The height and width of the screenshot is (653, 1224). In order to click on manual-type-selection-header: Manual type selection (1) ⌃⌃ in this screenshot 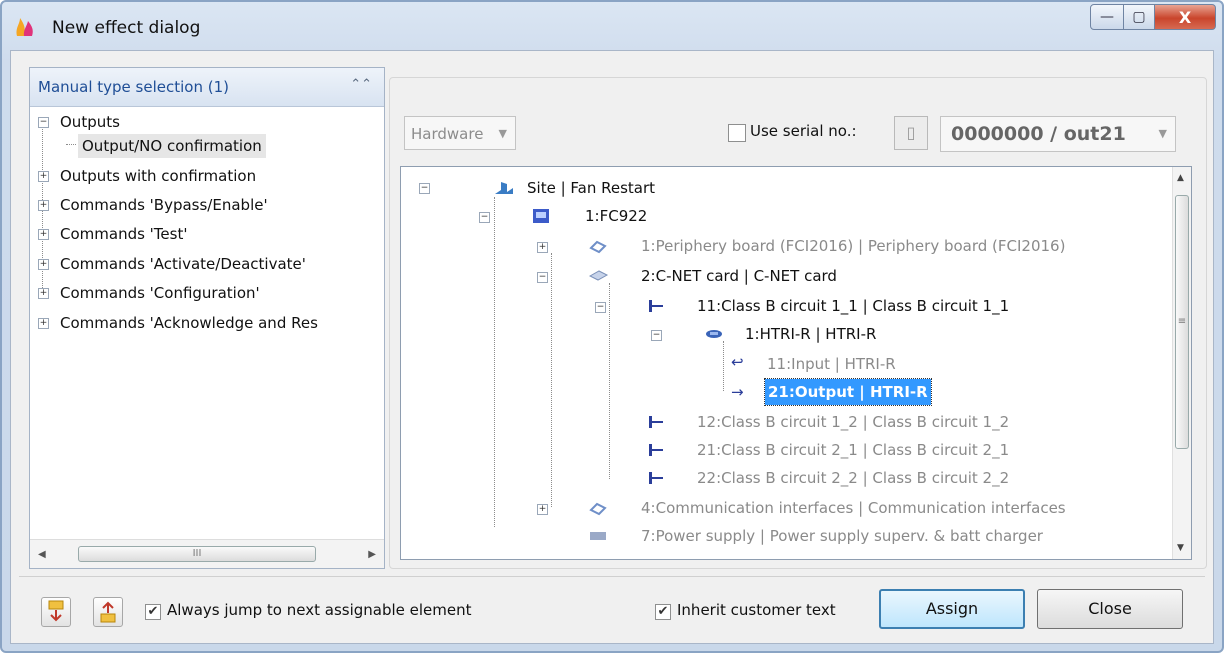, I will do `click(207, 87)`.